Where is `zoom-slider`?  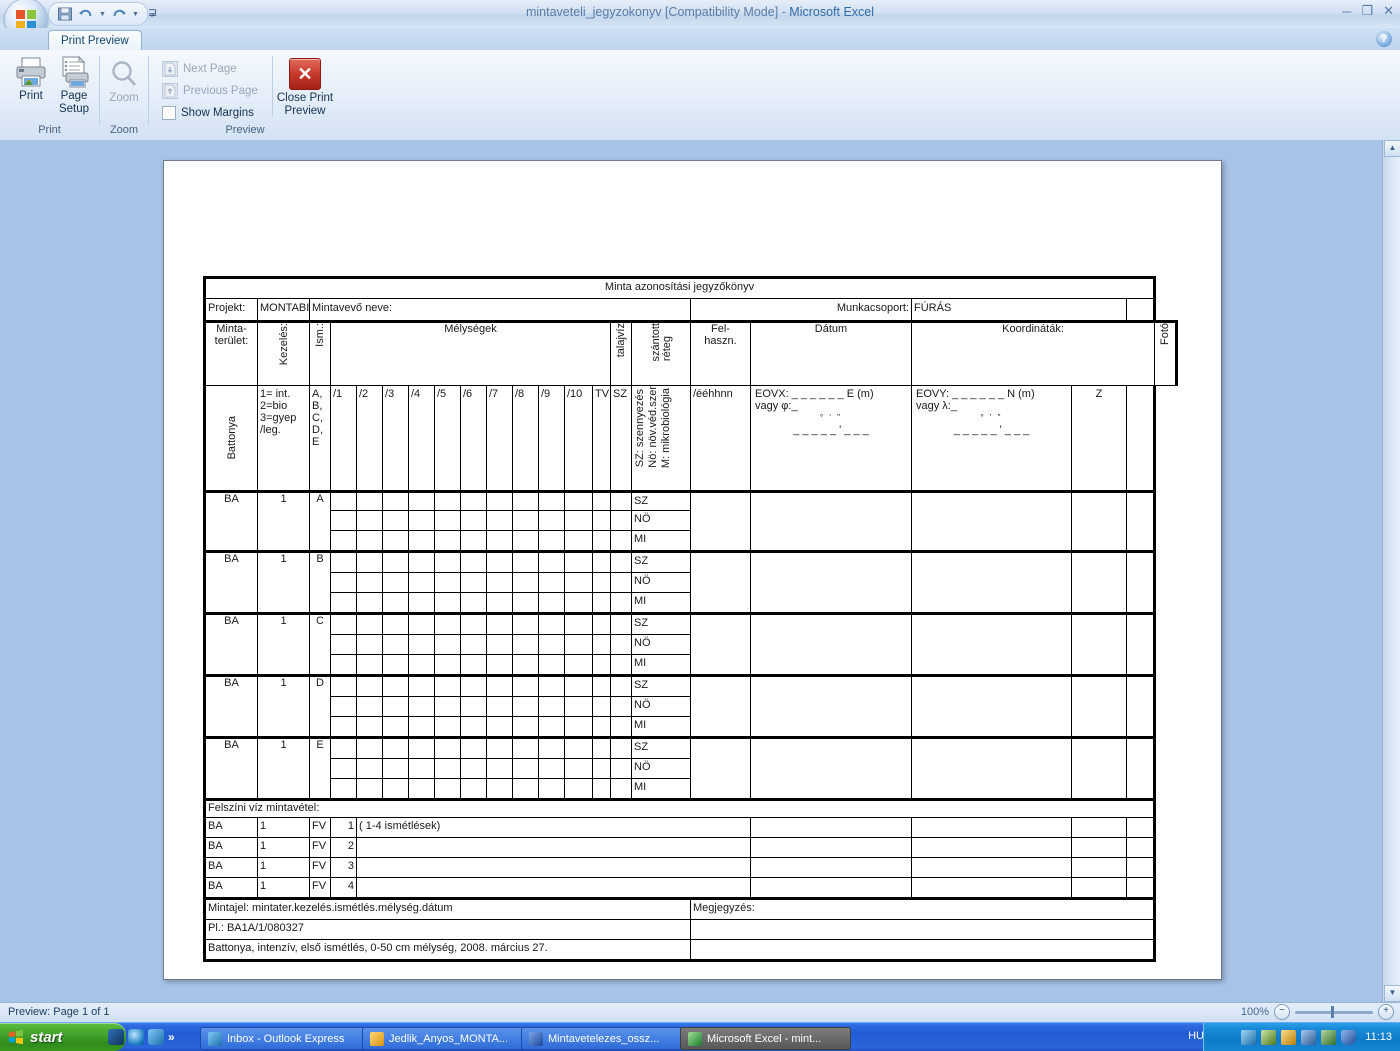
zoom-slider is located at coordinates (1334, 1011).